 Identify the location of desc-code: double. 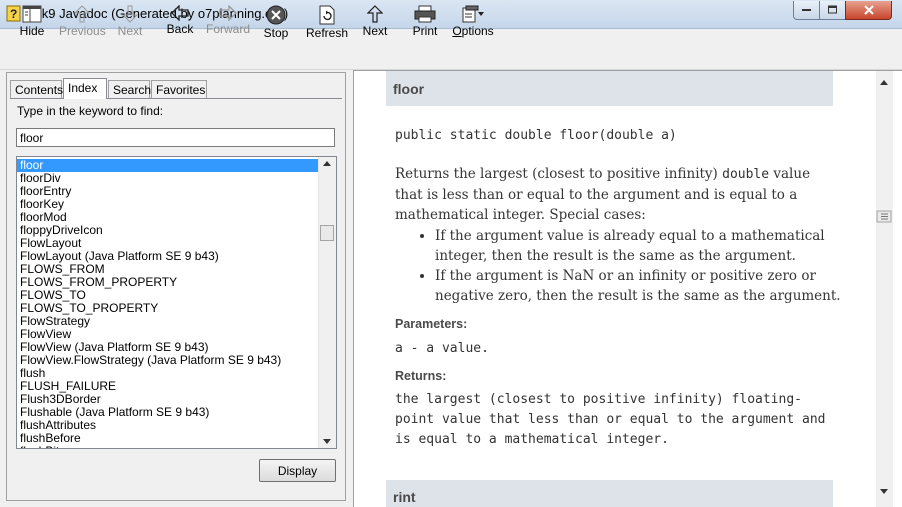
(746, 174).